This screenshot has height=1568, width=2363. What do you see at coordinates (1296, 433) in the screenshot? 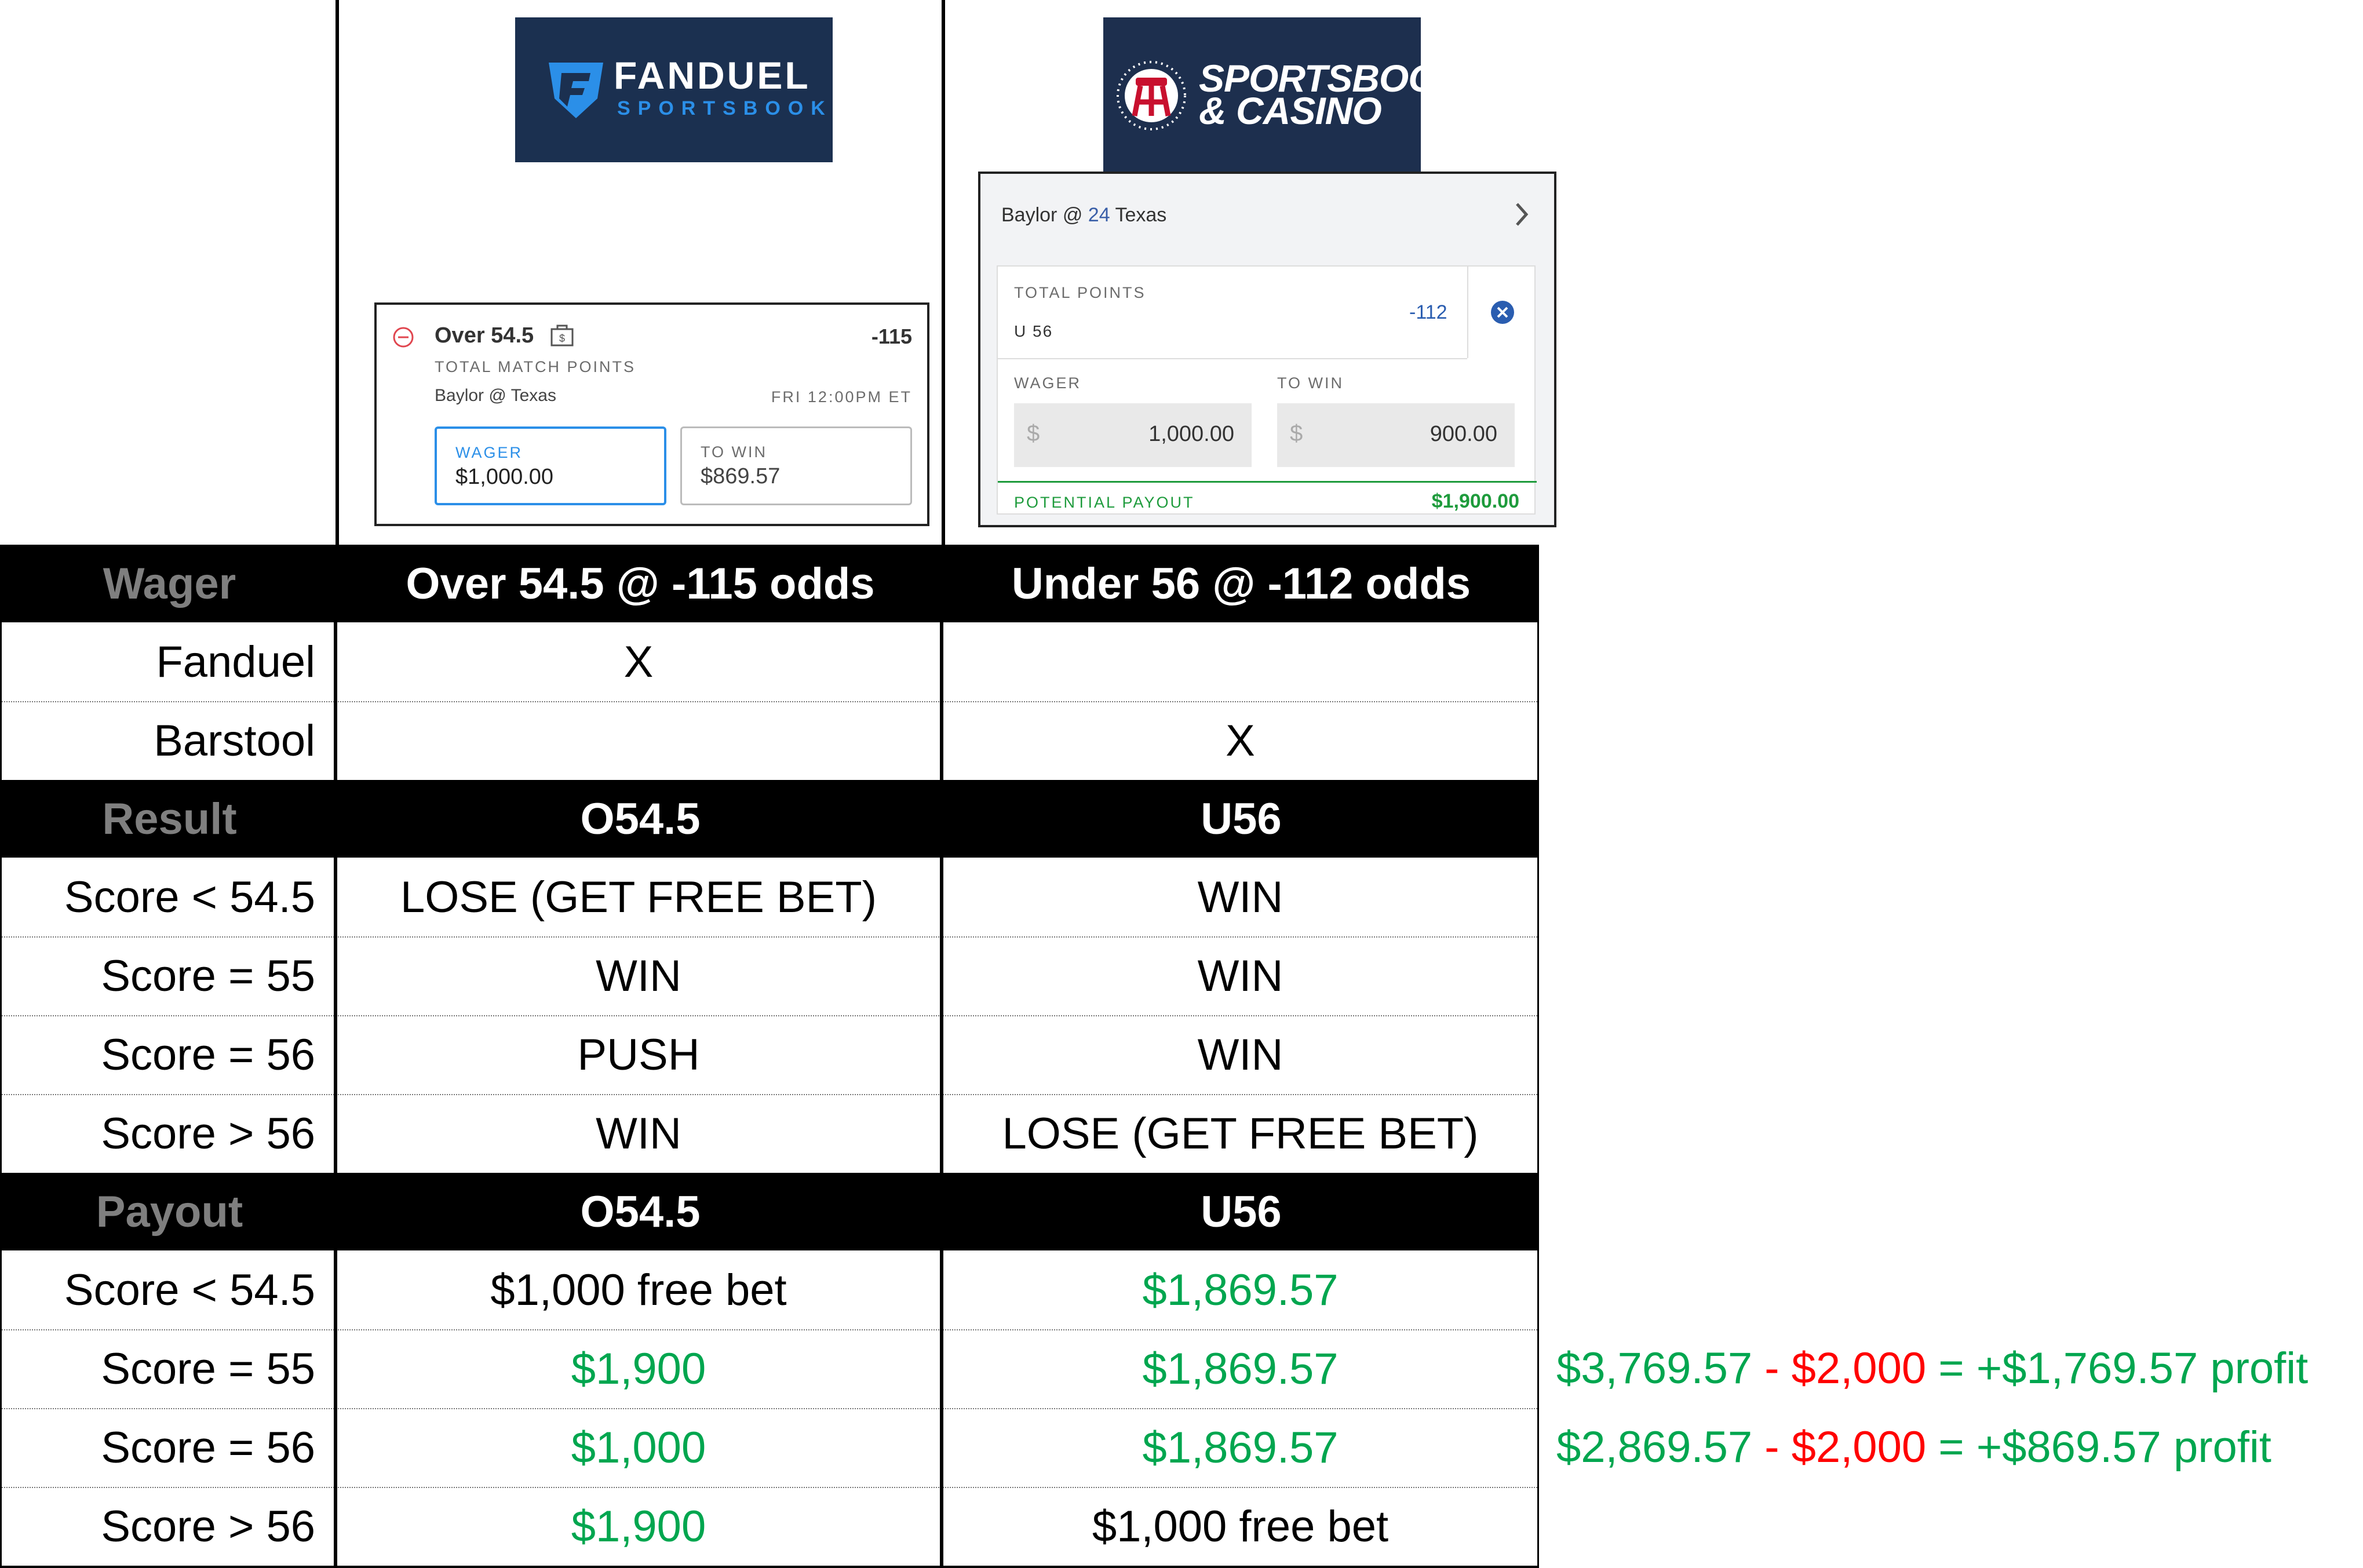
I see `to-win-currency: $` at bounding box center [1296, 433].